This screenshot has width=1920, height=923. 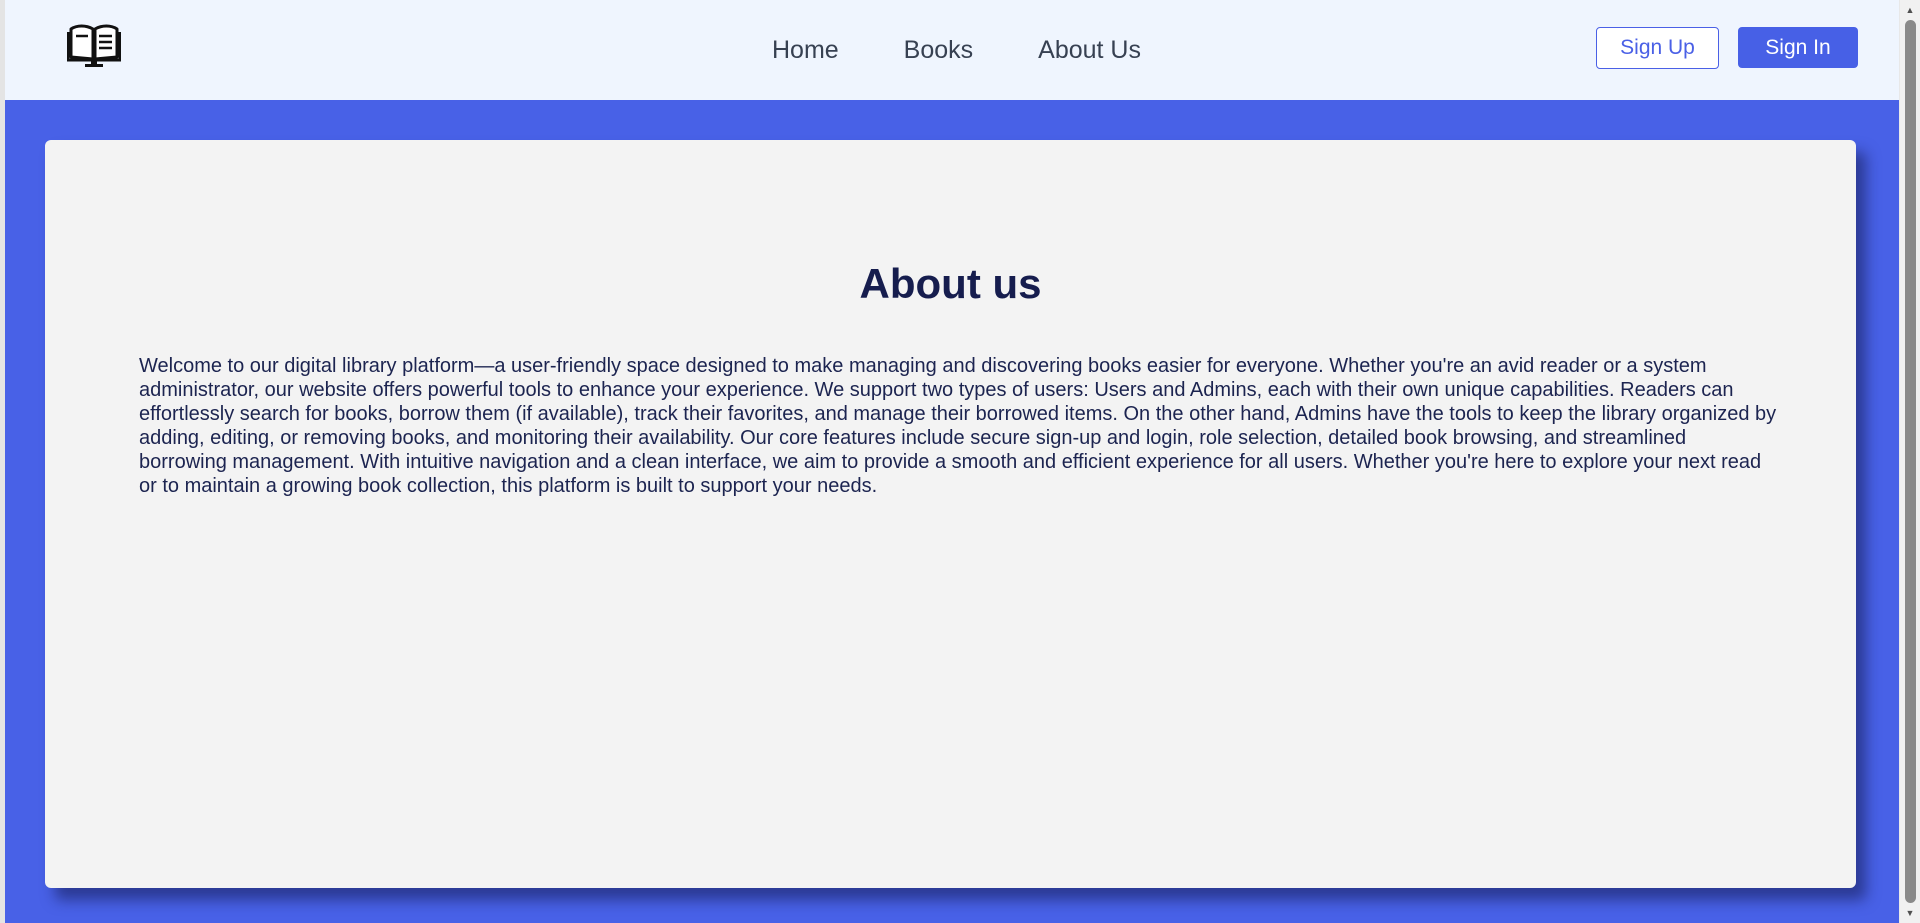 What do you see at coordinates (1910, 913) in the screenshot?
I see `scroll-down-arrow-icon: ▼` at bounding box center [1910, 913].